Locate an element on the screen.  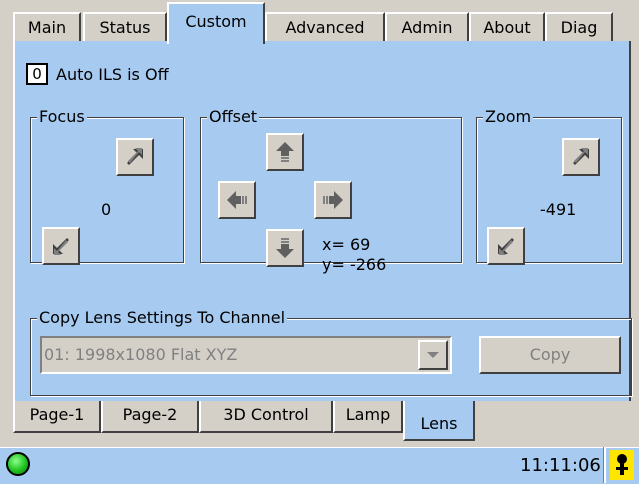
tab-lamp: Lamp is located at coordinates (368, 417).